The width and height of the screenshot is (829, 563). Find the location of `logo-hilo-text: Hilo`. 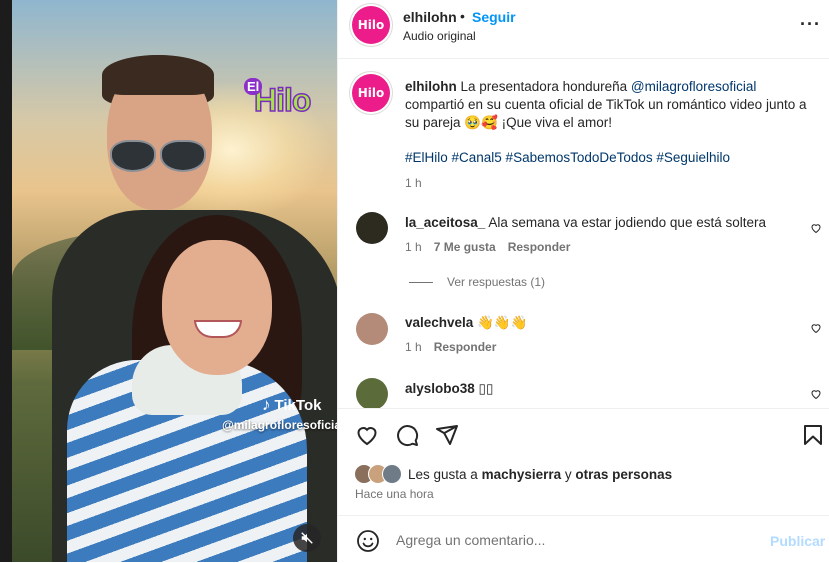

logo-hilo-text: Hilo is located at coordinates (282, 100).